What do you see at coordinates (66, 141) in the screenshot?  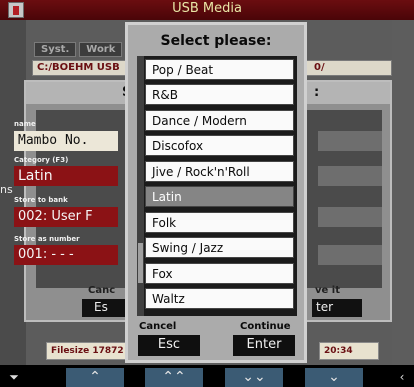 I see `name-field: Mambo No.` at bounding box center [66, 141].